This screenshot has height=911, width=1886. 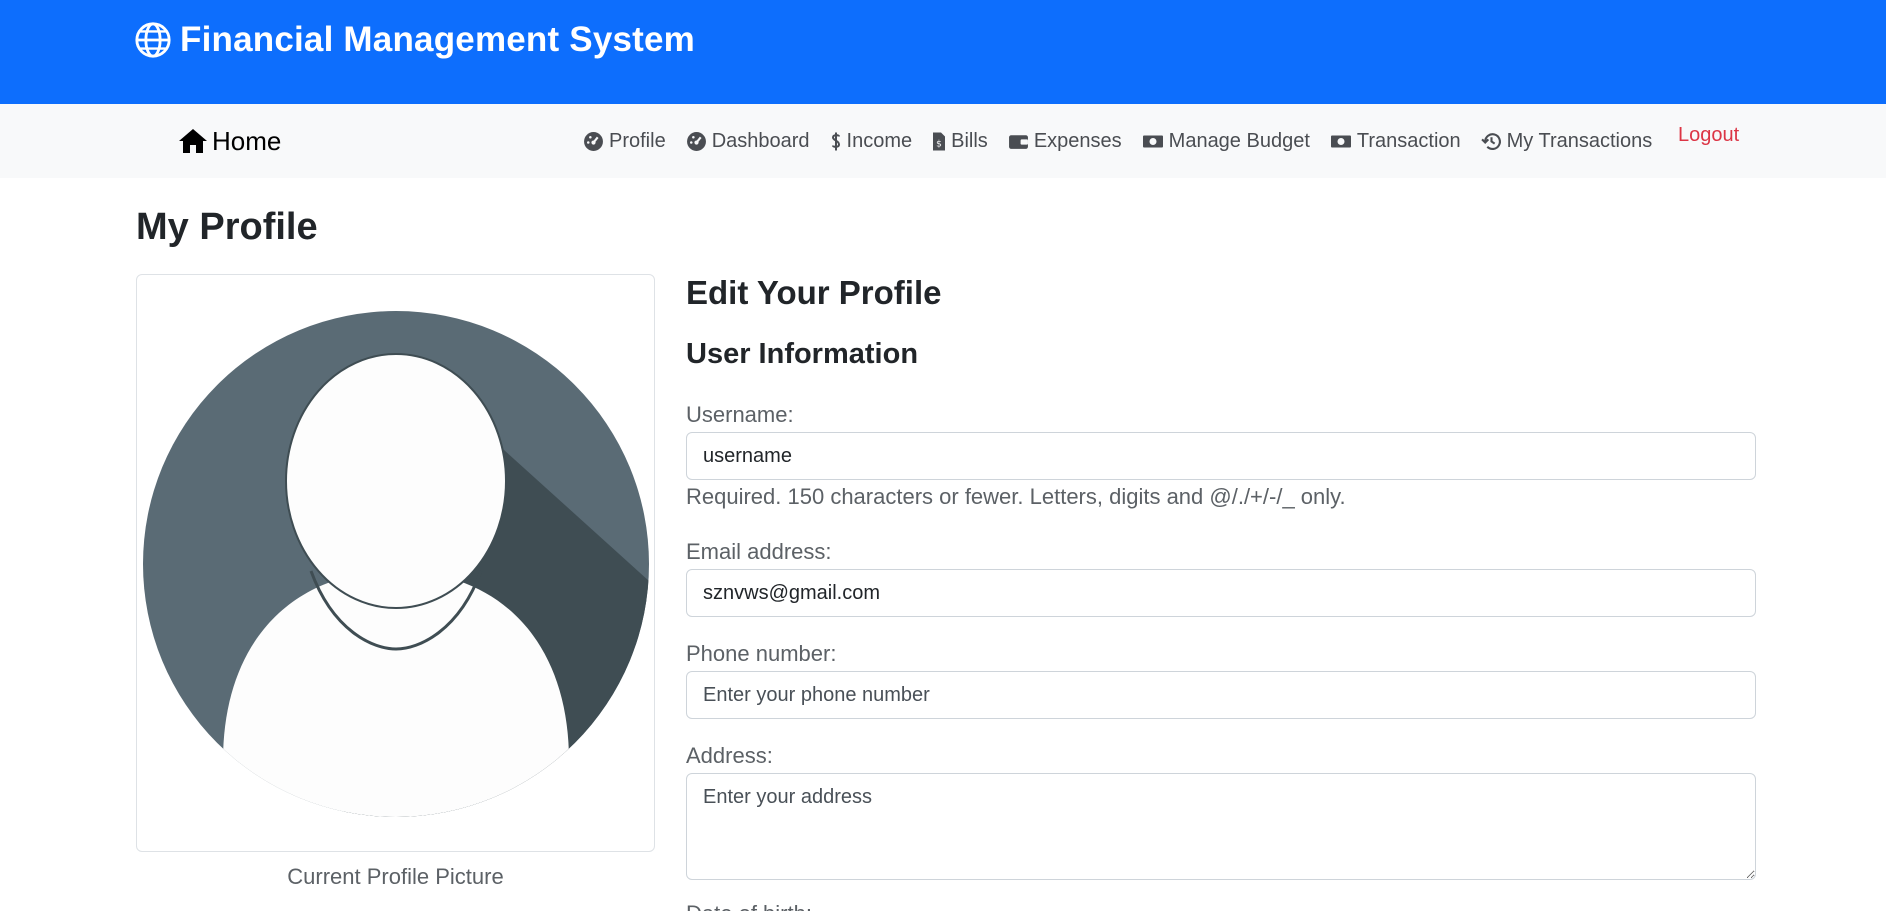 I want to click on receipt-icon: $, so click(x=939, y=141).